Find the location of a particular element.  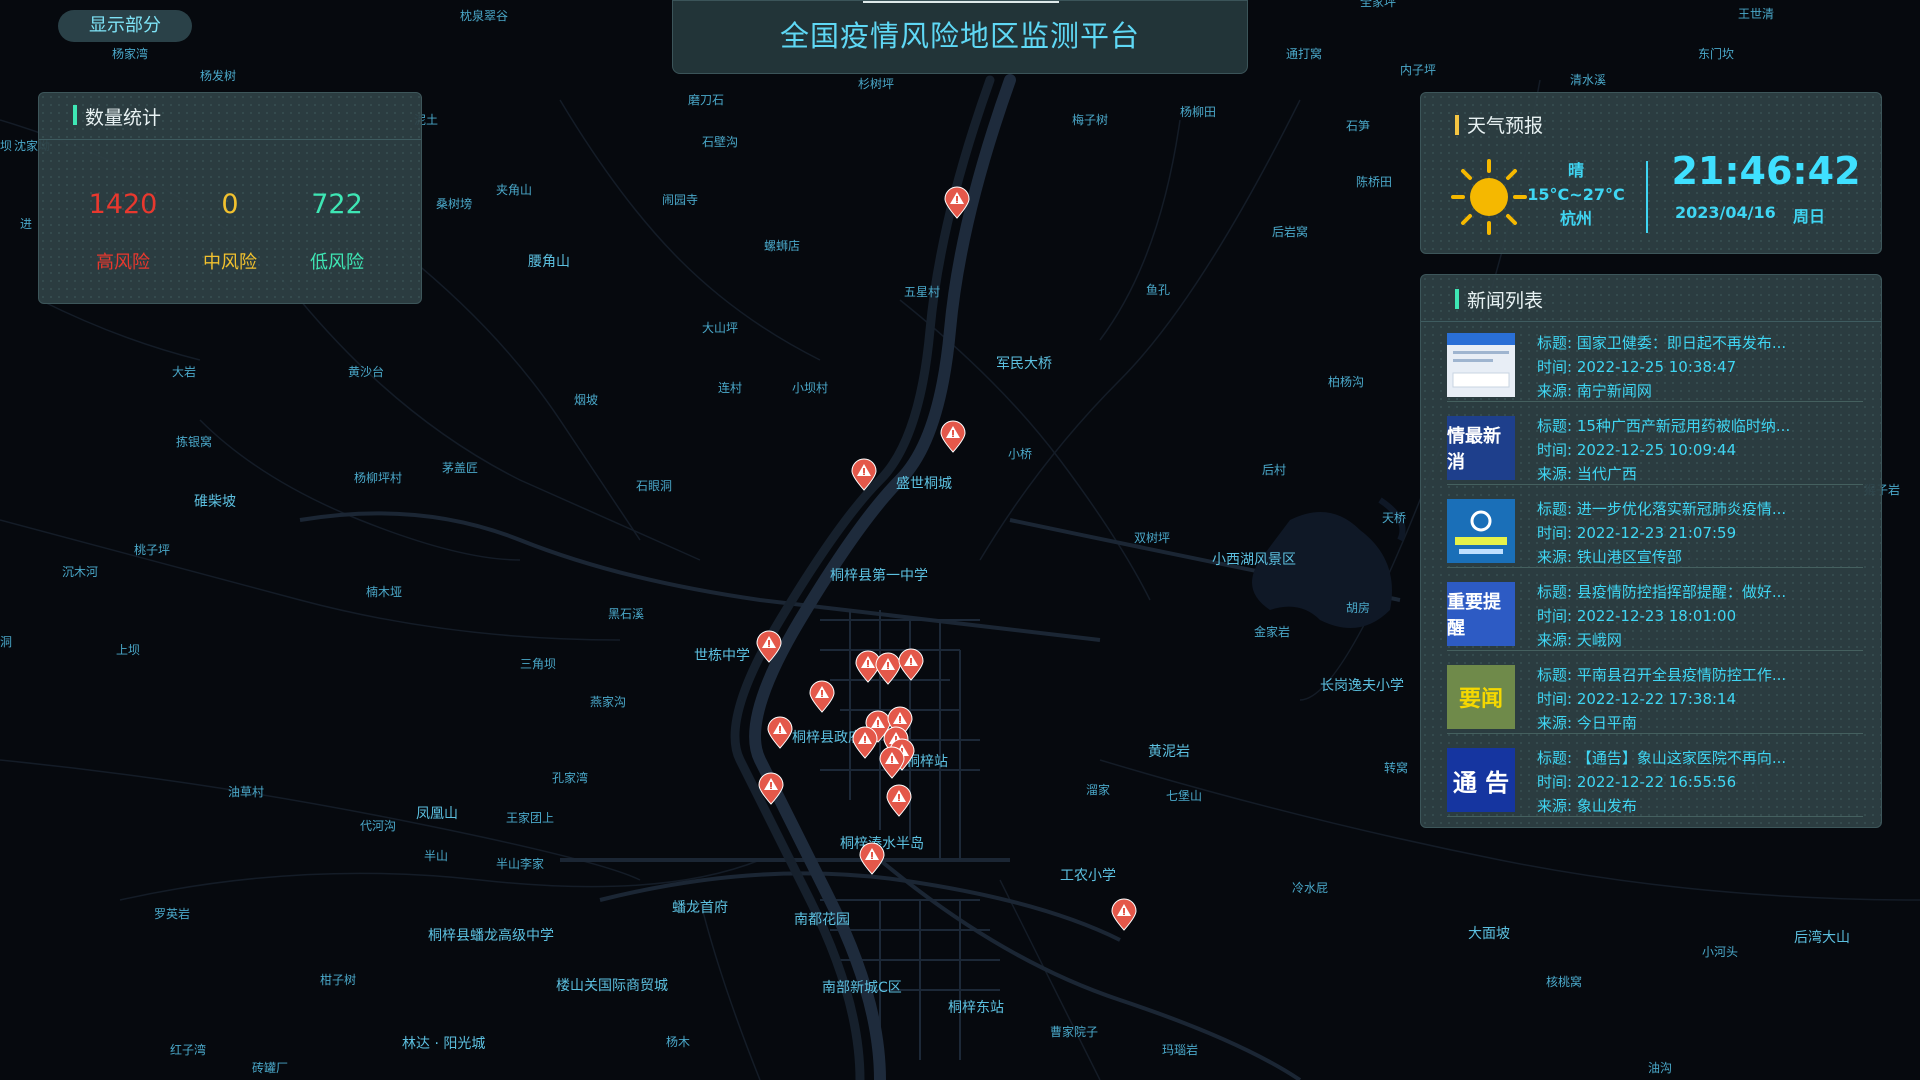

map-place-label: 柑子树 is located at coordinates (338, 979).